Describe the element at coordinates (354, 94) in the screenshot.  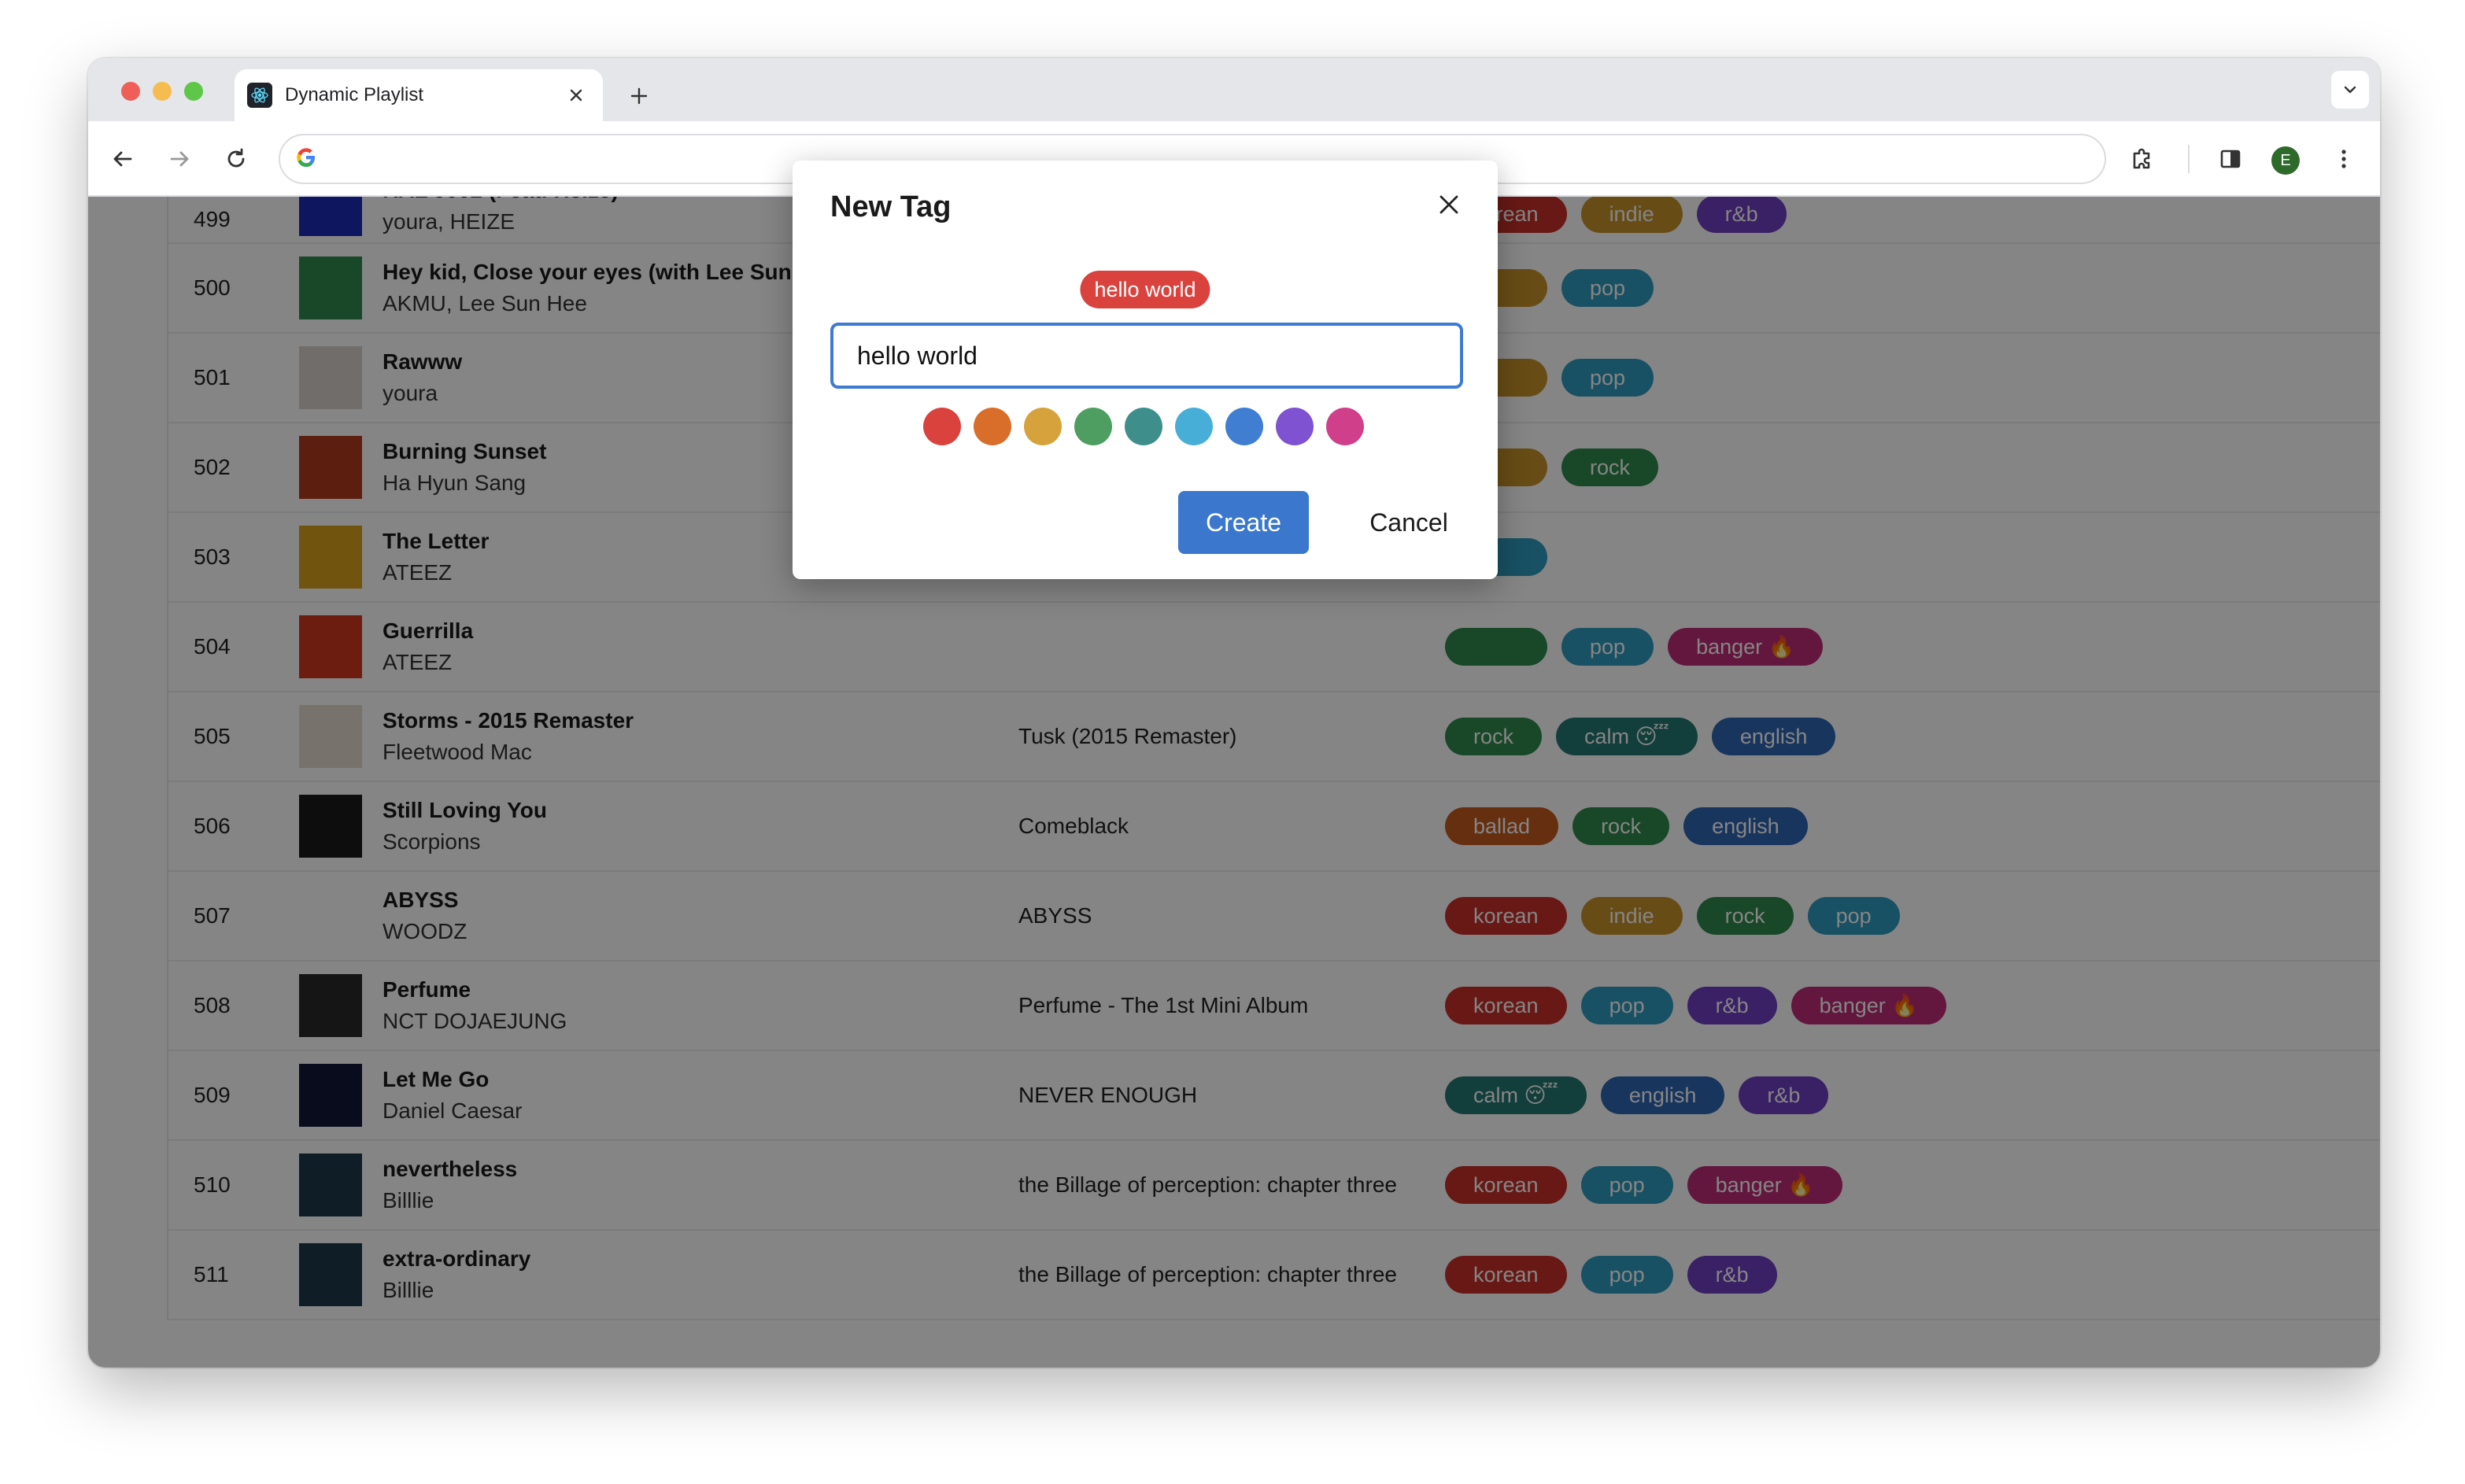
I see `tab-title: Dynamic Playlist` at that location.